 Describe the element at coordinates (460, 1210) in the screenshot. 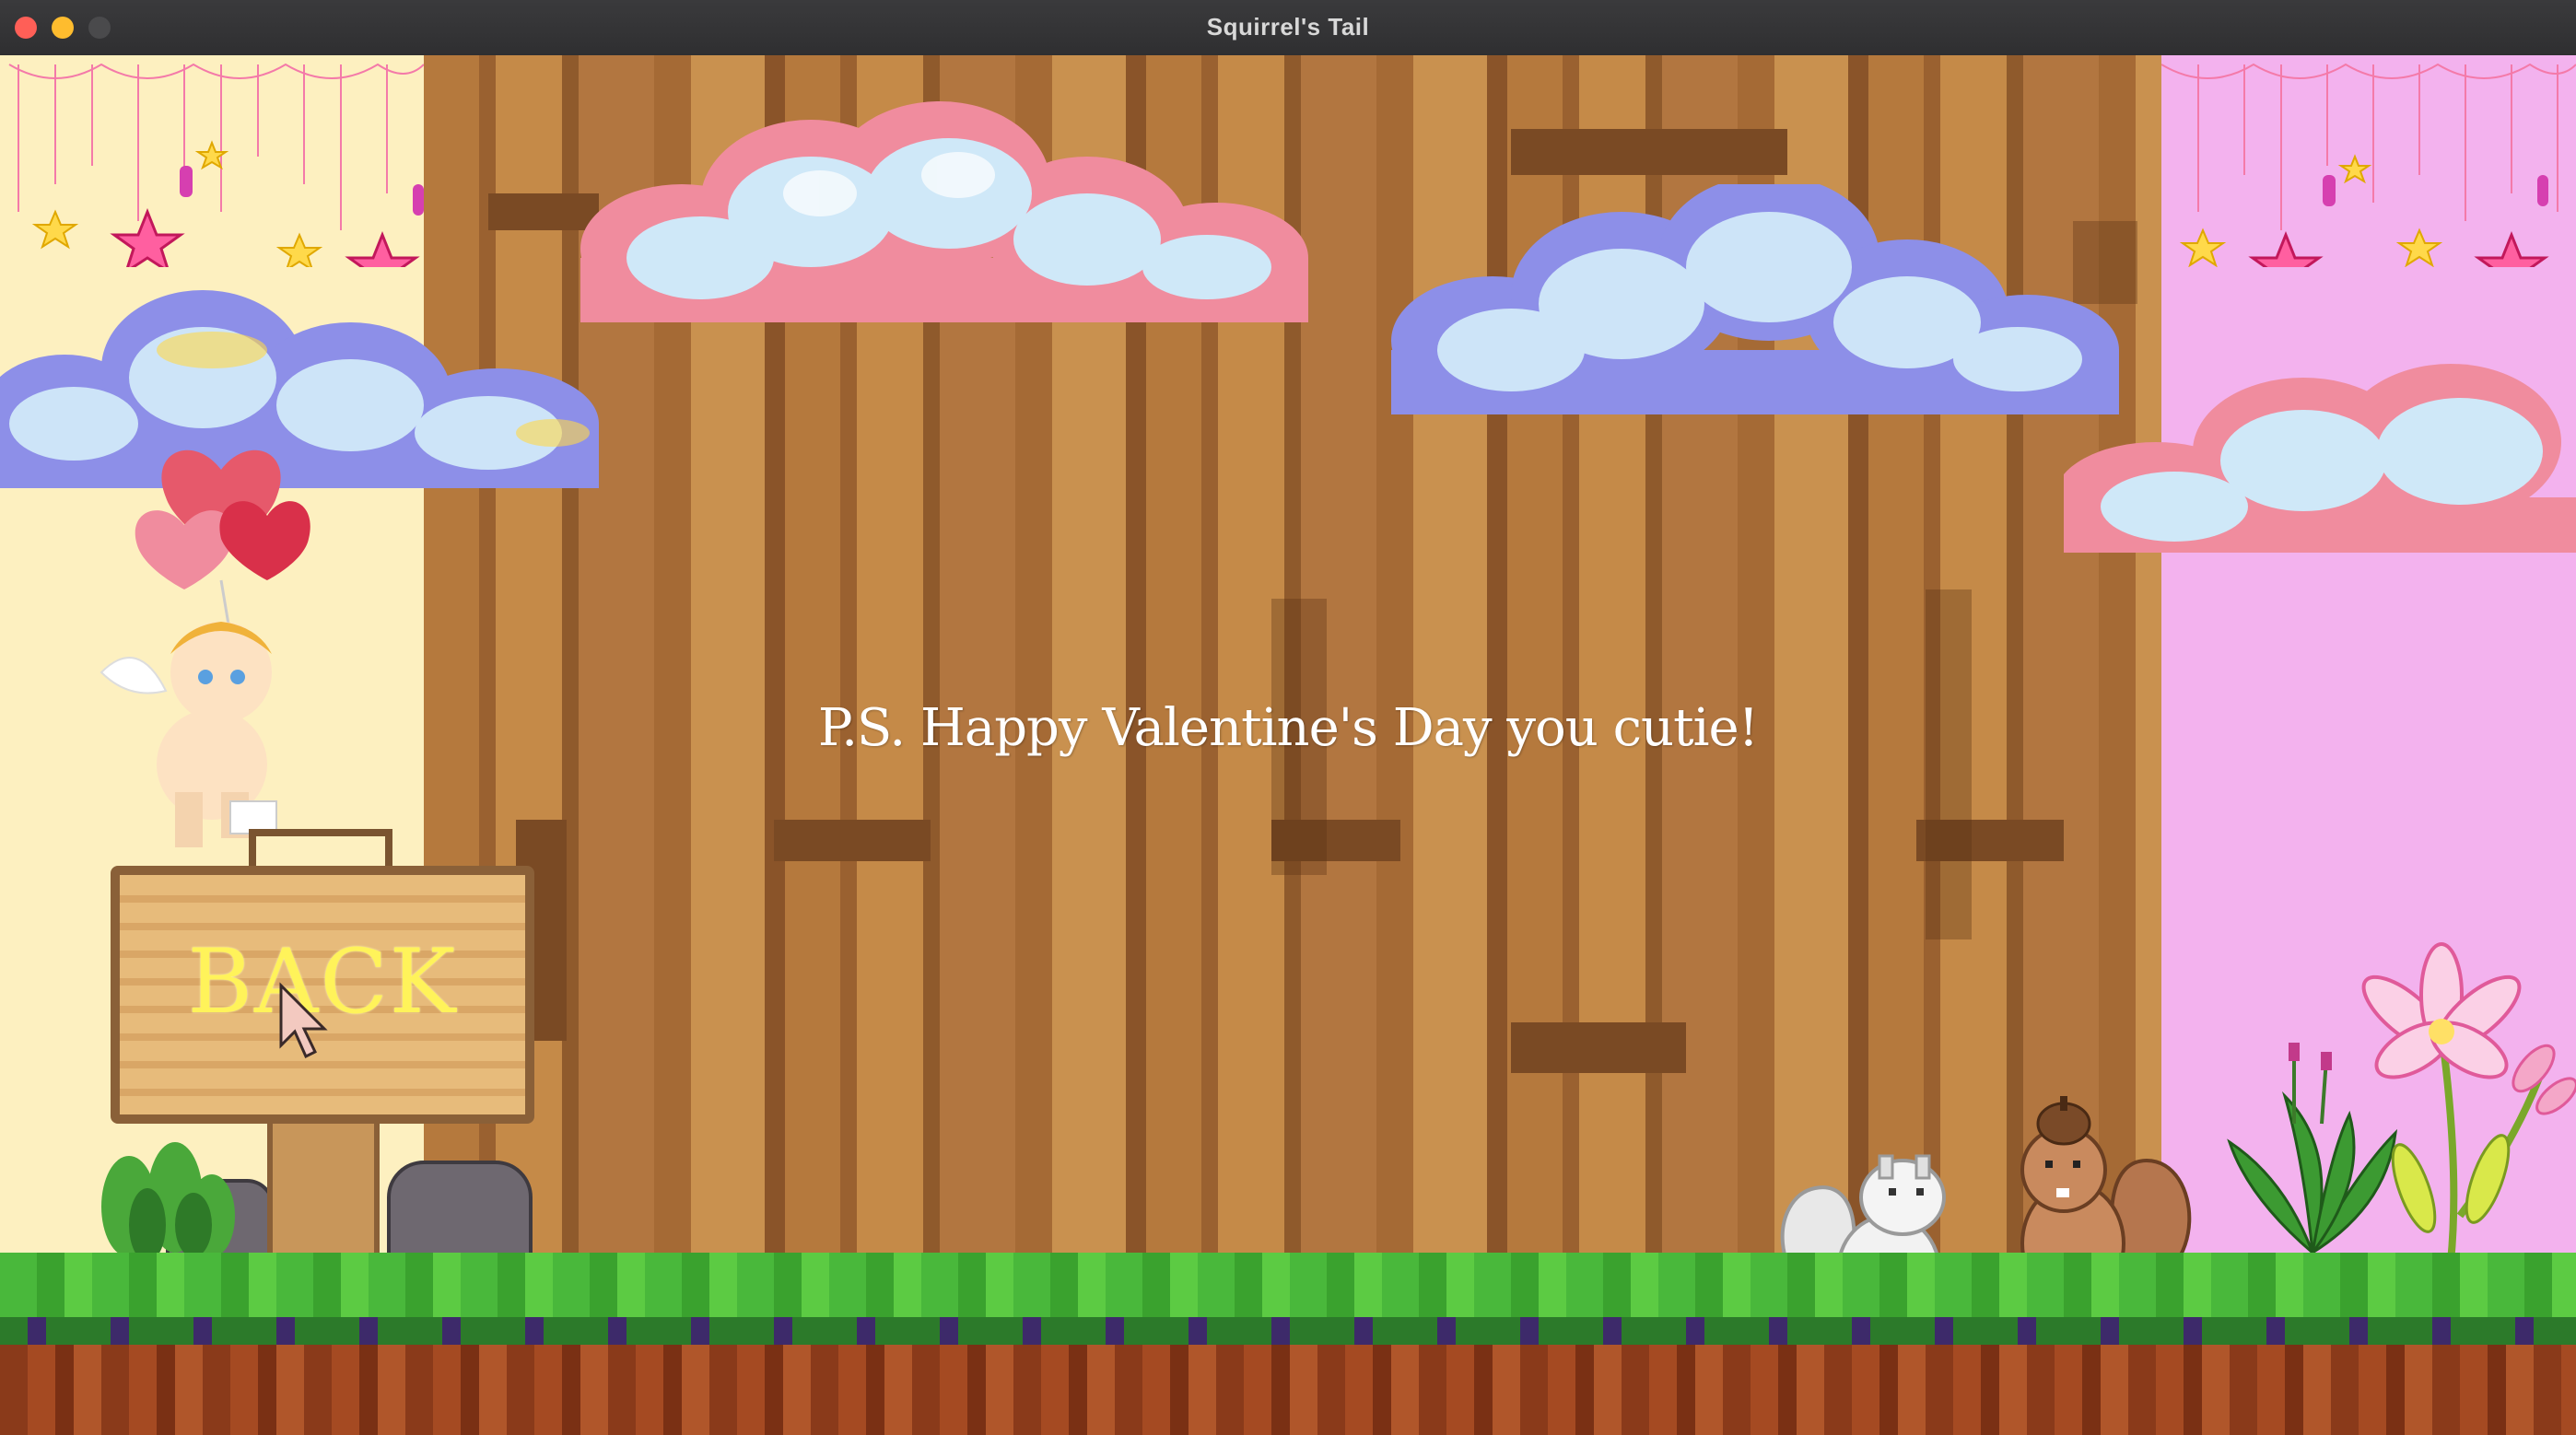

I see `rock` at that location.